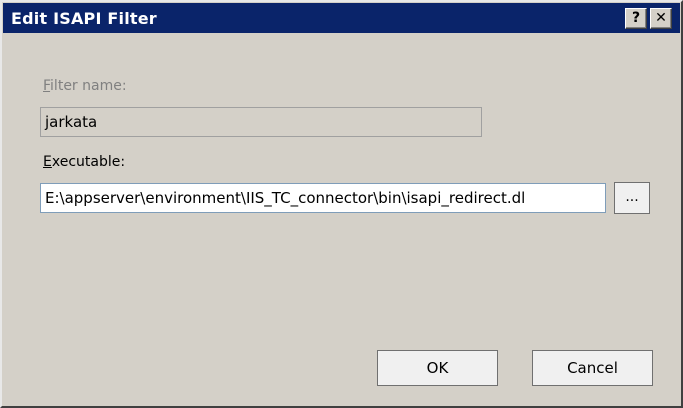 The width and height of the screenshot is (683, 408). I want to click on executable-label: Executable:, so click(84, 162).